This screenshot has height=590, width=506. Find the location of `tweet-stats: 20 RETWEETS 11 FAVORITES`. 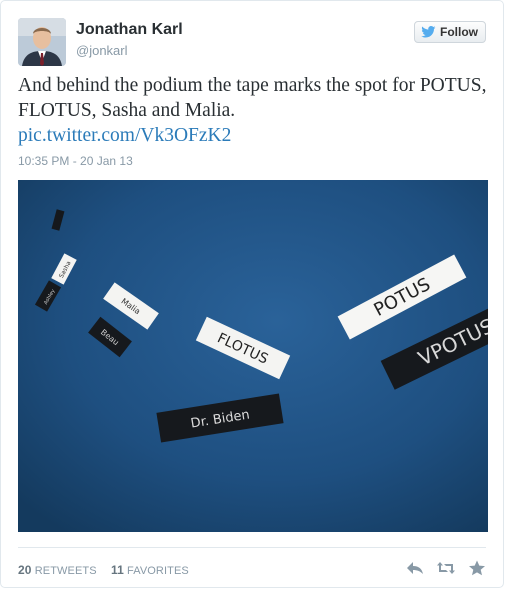

tweet-stats: 20 RETWEETS 11 FAVORITES is located at coordinates (103, 570).